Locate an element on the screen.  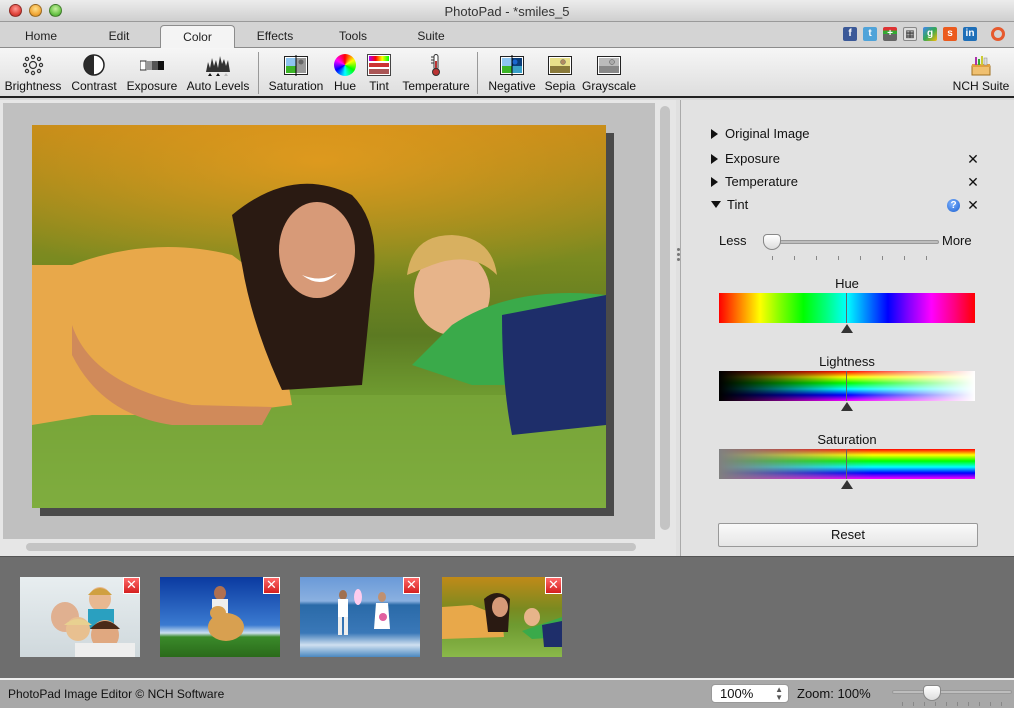
vertical-scrollbar is located at coordinates (665, 318).